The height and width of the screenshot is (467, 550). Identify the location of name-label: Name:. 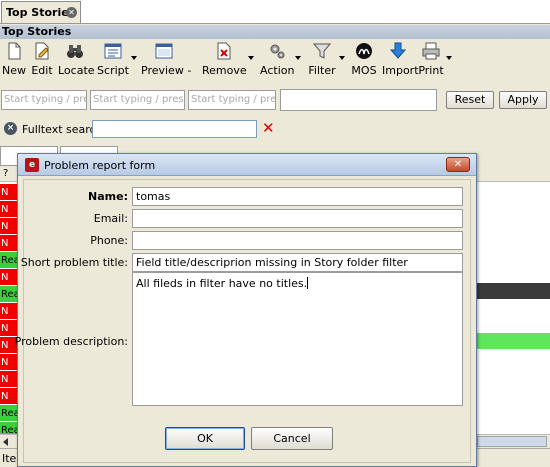
(108, 196).